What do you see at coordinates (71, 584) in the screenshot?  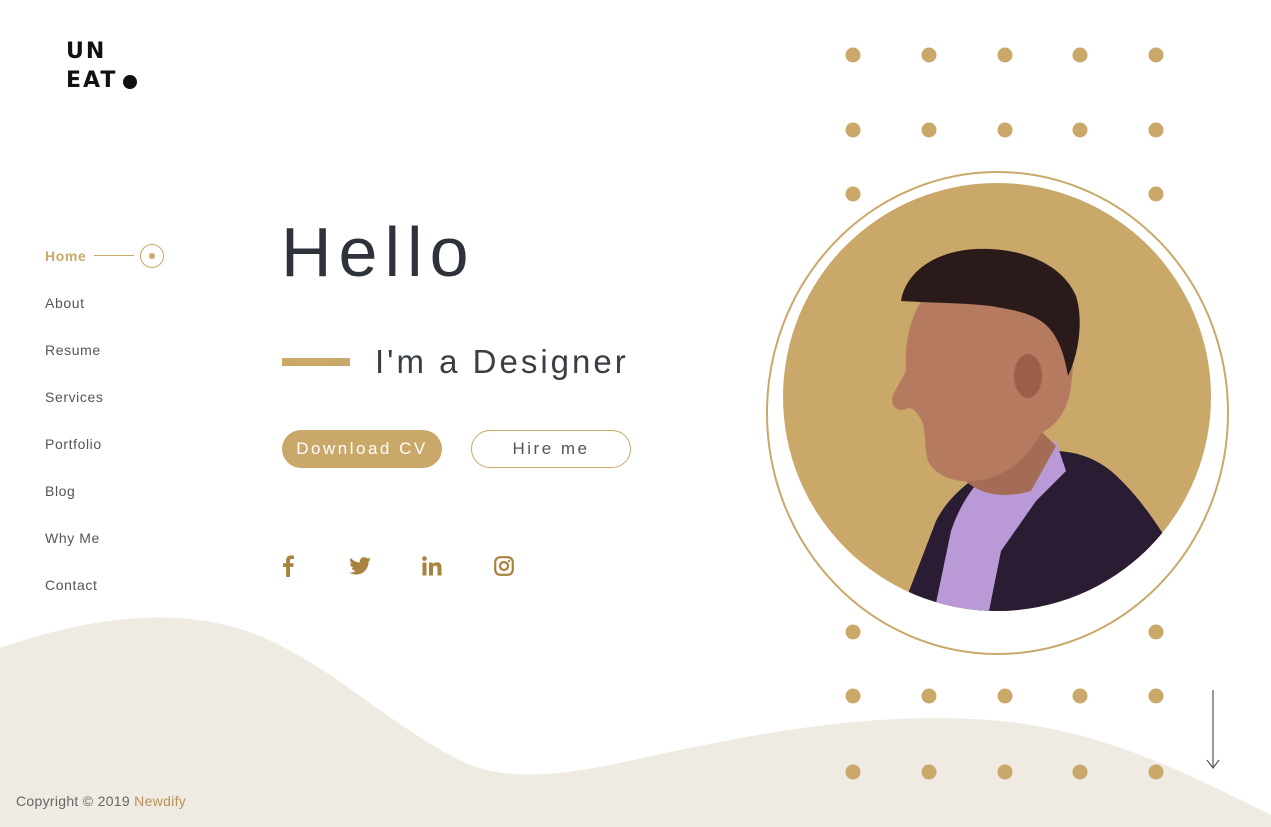 I see `nav-item-label: Contact` at bounding box center [71, 584].